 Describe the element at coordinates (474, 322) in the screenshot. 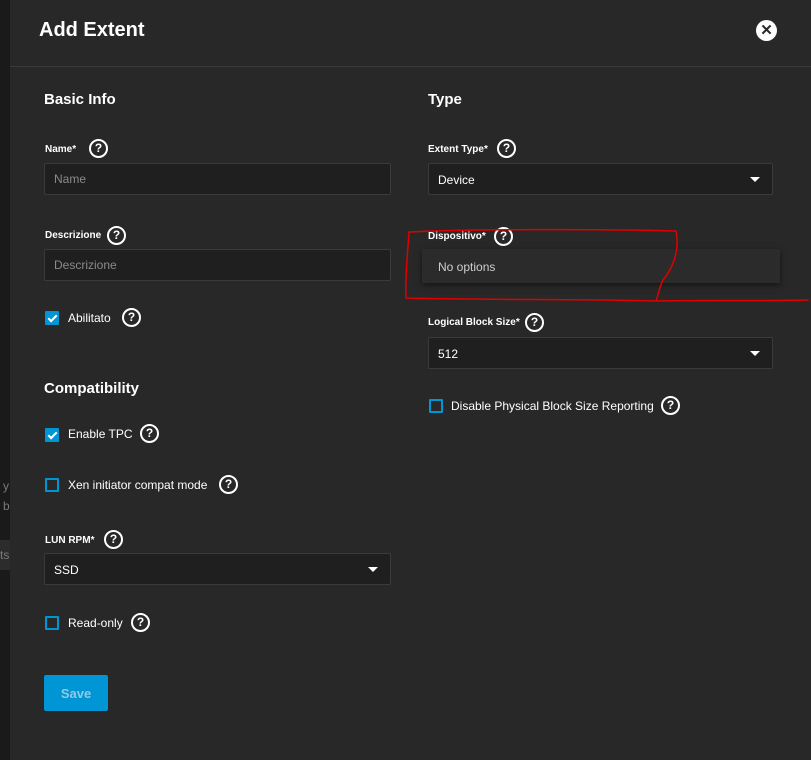

I see `logical-block-size-label: Logical Block Size*` at that location.